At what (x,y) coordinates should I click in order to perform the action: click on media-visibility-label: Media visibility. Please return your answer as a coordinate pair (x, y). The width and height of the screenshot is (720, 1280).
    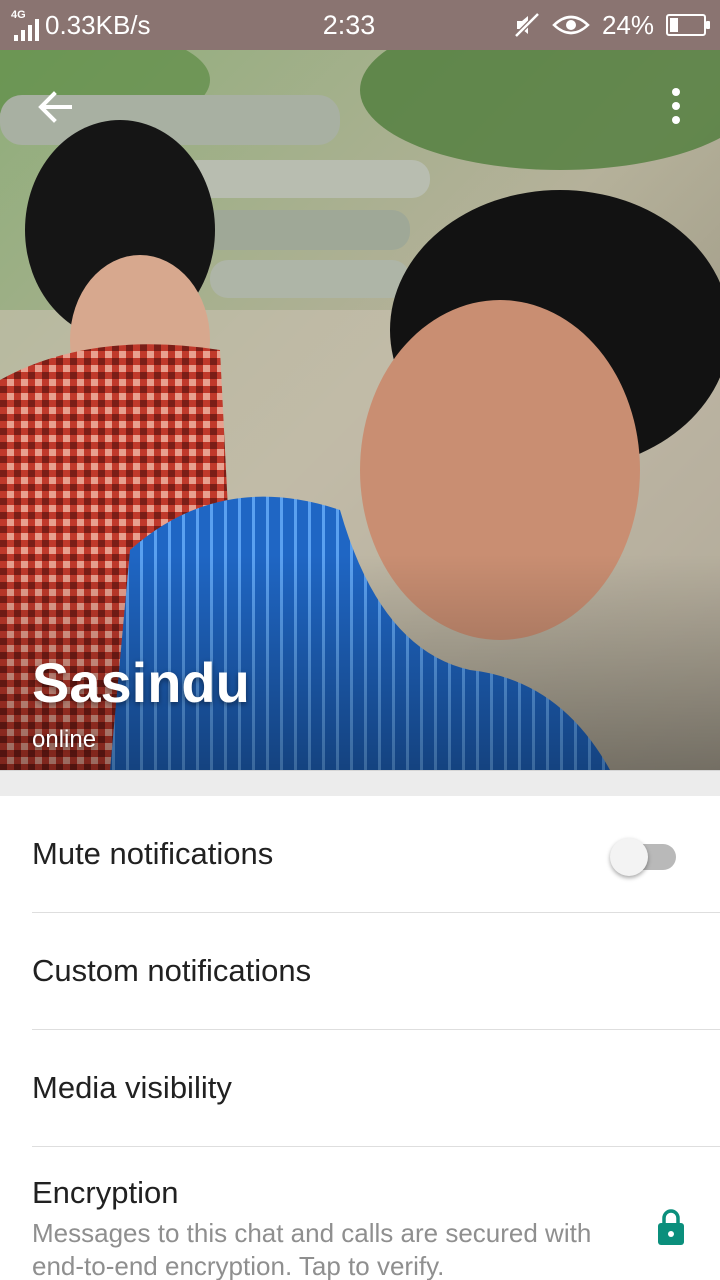
    Looking at the image, I should click on (132, 1087).